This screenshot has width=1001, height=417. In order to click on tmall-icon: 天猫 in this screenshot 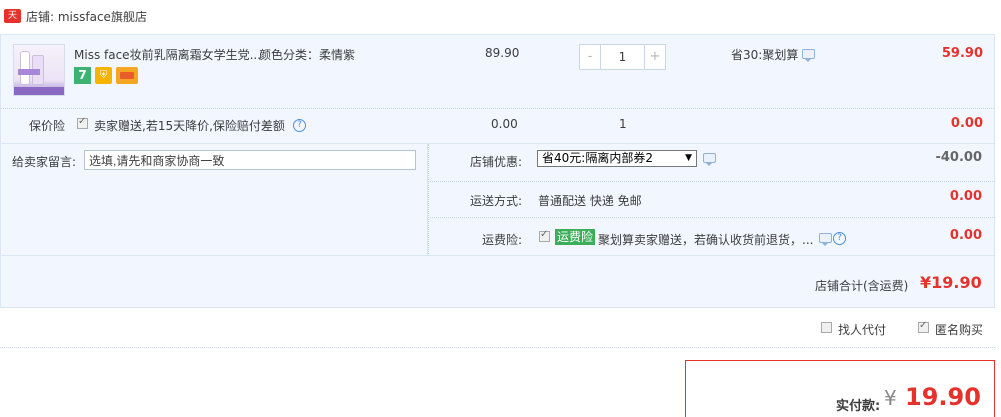, I will do `click(12, 22)`.